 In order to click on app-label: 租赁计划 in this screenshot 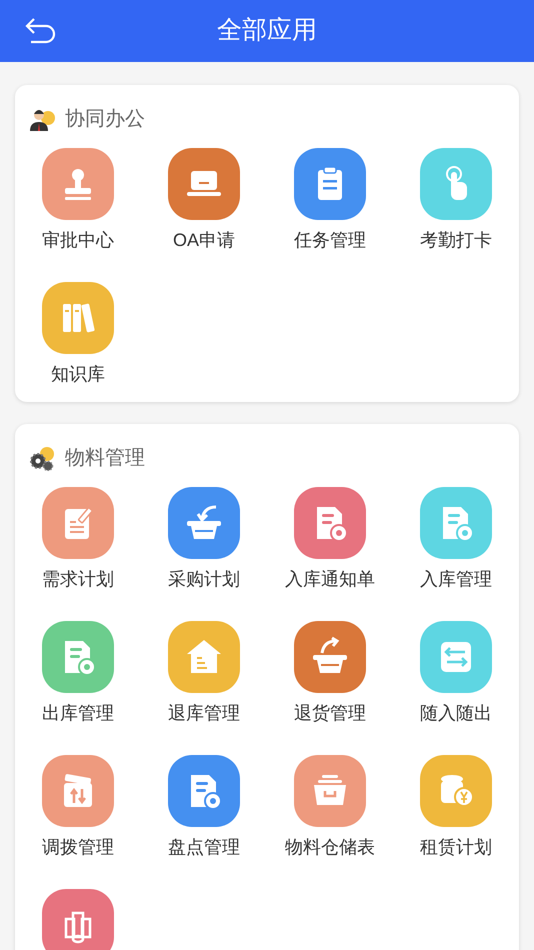, I will do `click(456, 847)`.